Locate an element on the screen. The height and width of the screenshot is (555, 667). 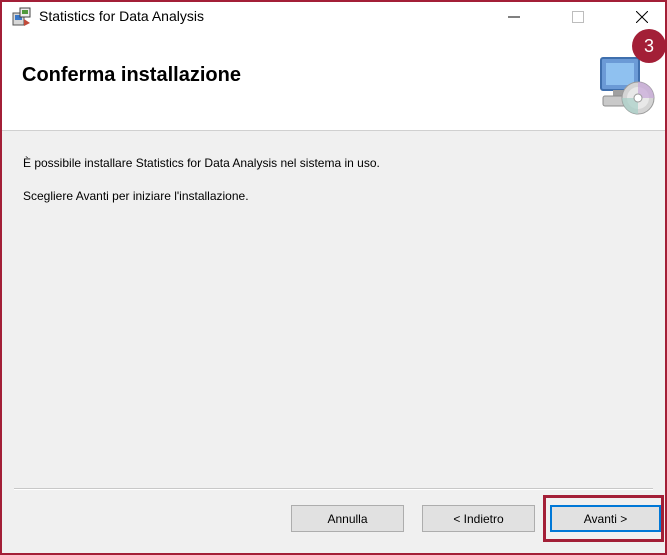
minimize-button is located at coordinates (514, 17).